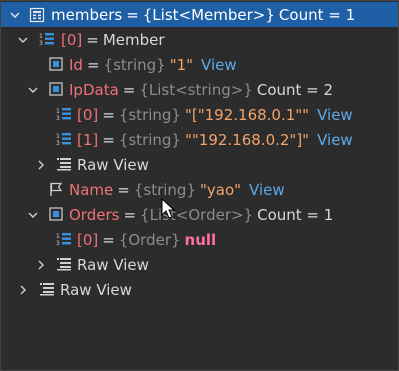 The height and width of the screenshot is (371, 399). What do you see at coordinates (181, 64) in the screenshot?
I see `variable-value: "1"` at bounding box center [181, 64].